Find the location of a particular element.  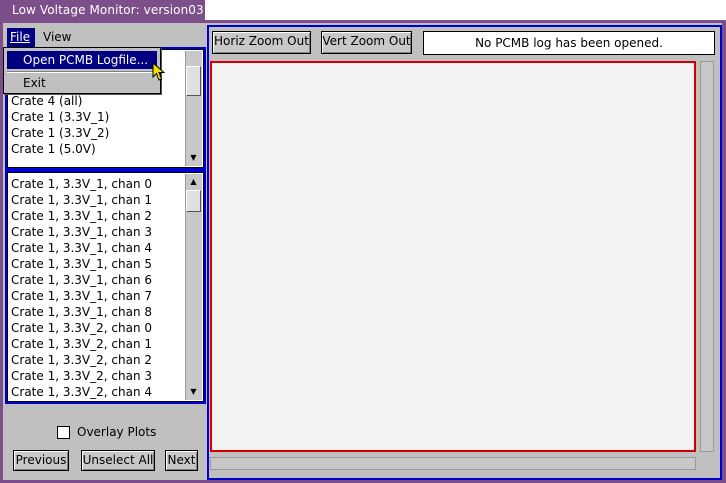

crate-list-item: Crate 1 (3.3V_2) is located at coordinates (60, 133).